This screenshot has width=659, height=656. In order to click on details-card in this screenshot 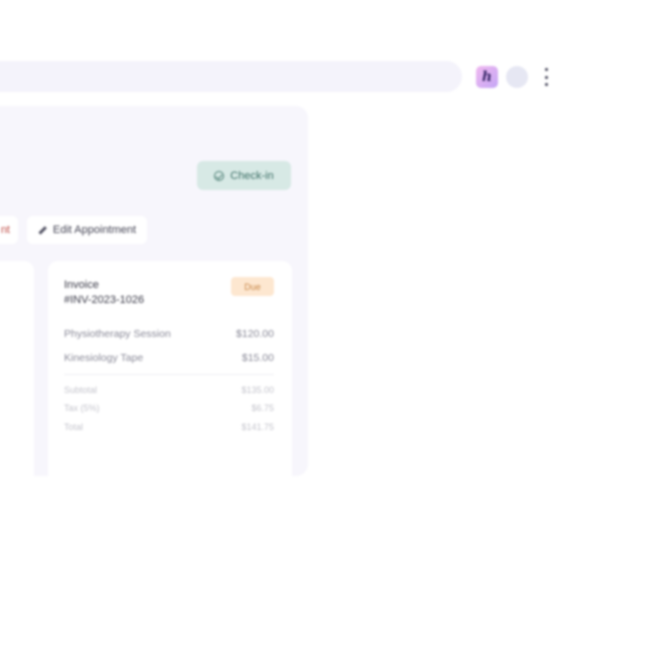, I will do `click(17, 390)`.